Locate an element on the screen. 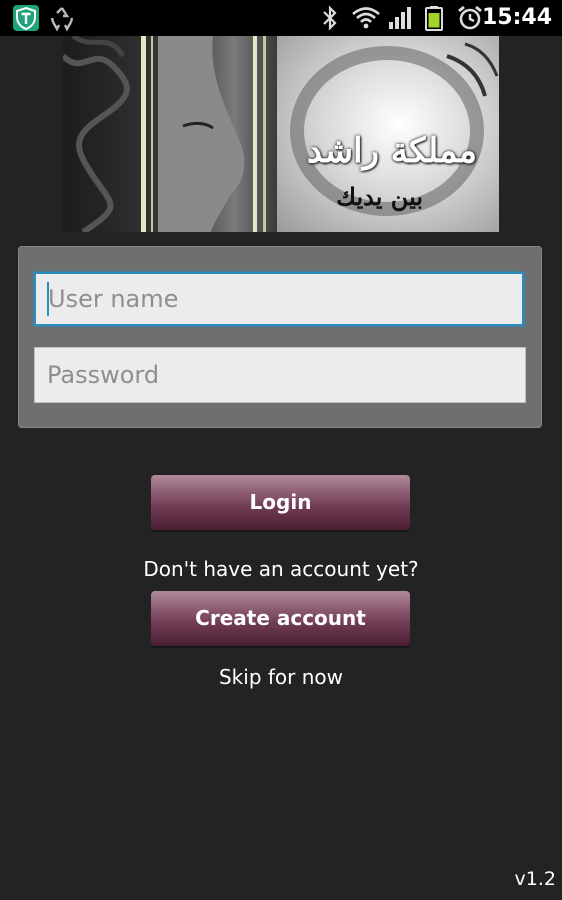  password-input is located at coordinates (280, 375).